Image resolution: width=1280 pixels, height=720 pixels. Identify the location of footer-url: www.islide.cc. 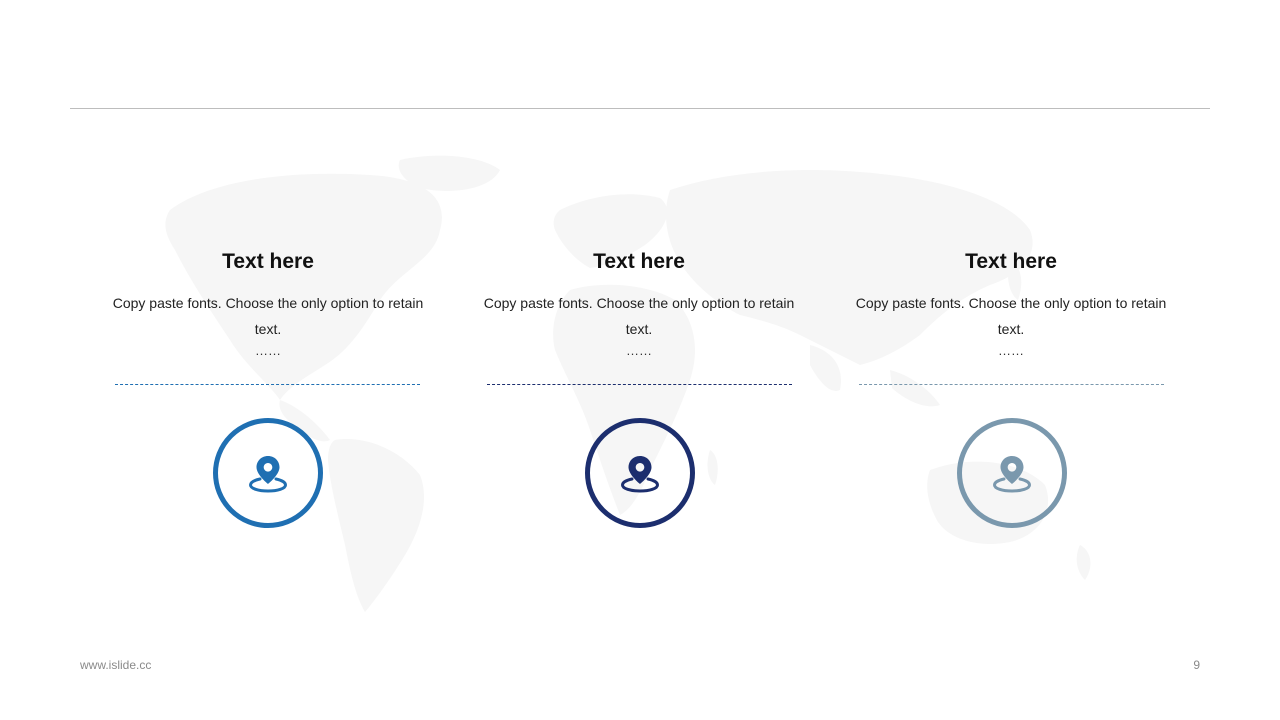
(115, 665).